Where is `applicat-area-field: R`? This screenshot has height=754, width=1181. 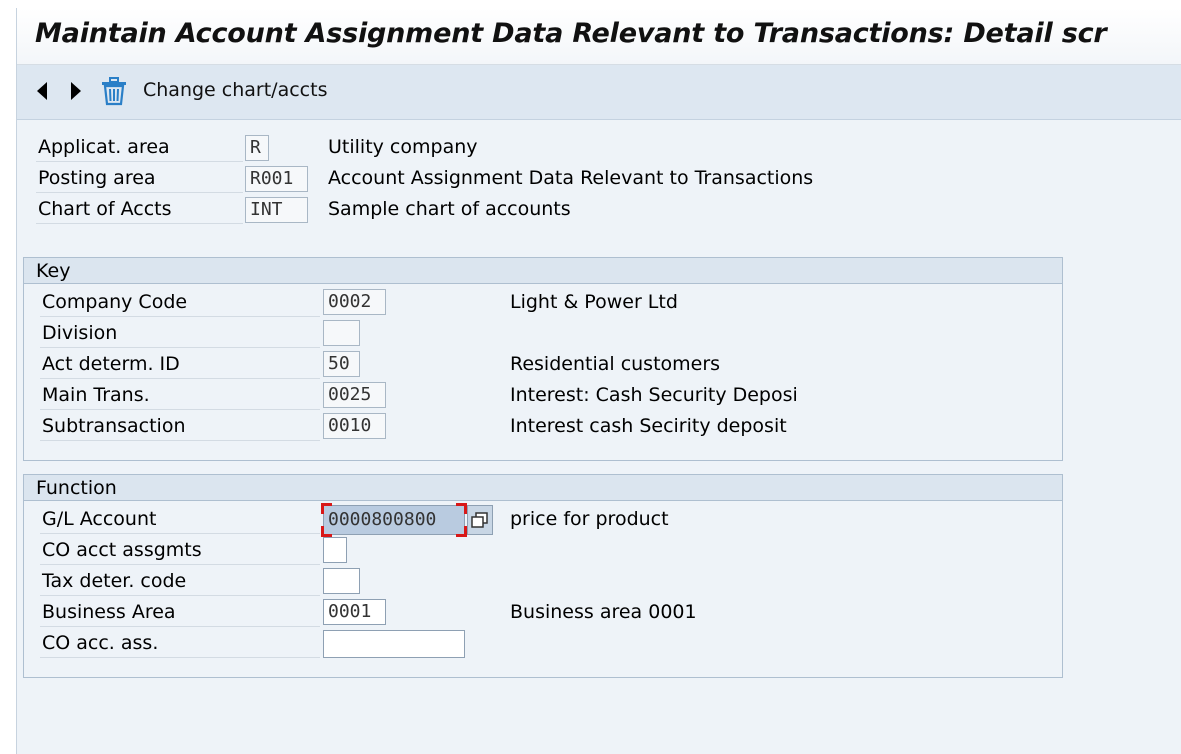
applicat-area-field: R is located at coordinates (257, 148).